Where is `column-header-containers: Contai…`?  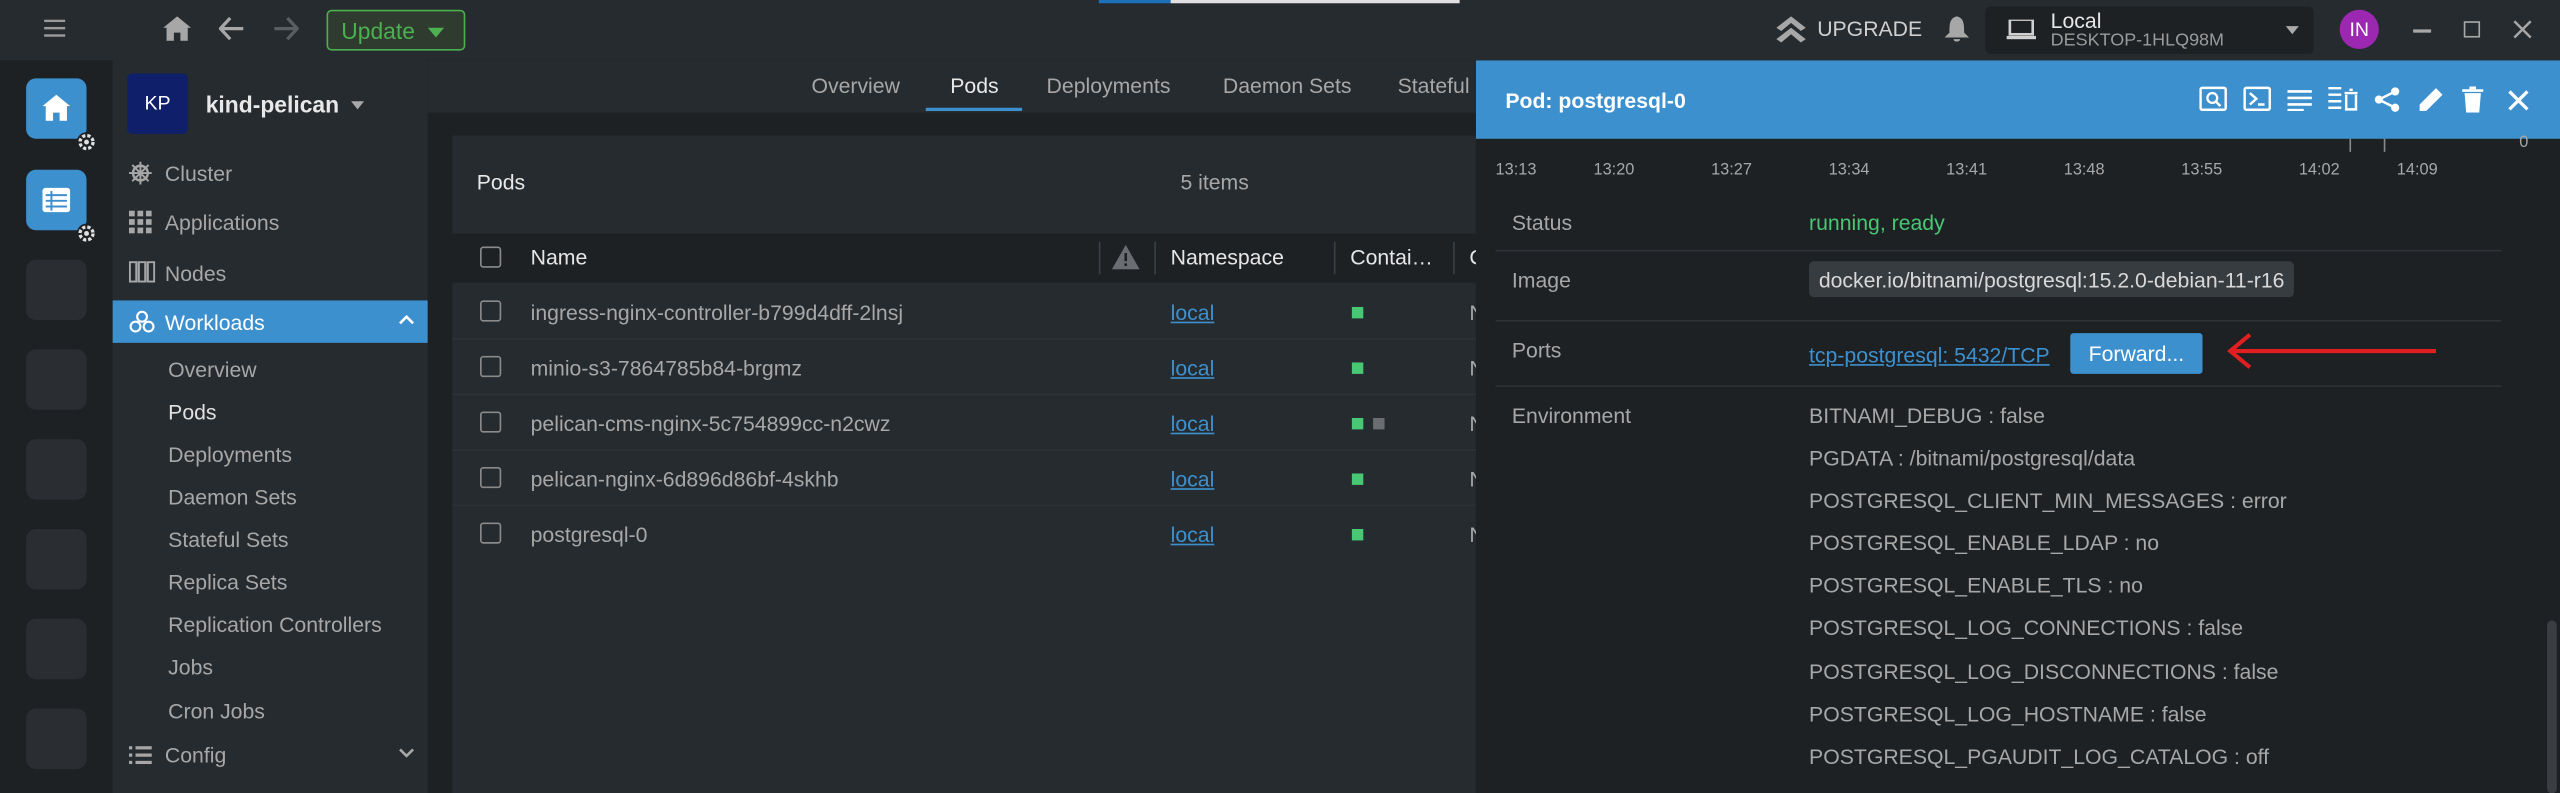 column-header-containers: Contai… is located at coordinates (1391, 257).